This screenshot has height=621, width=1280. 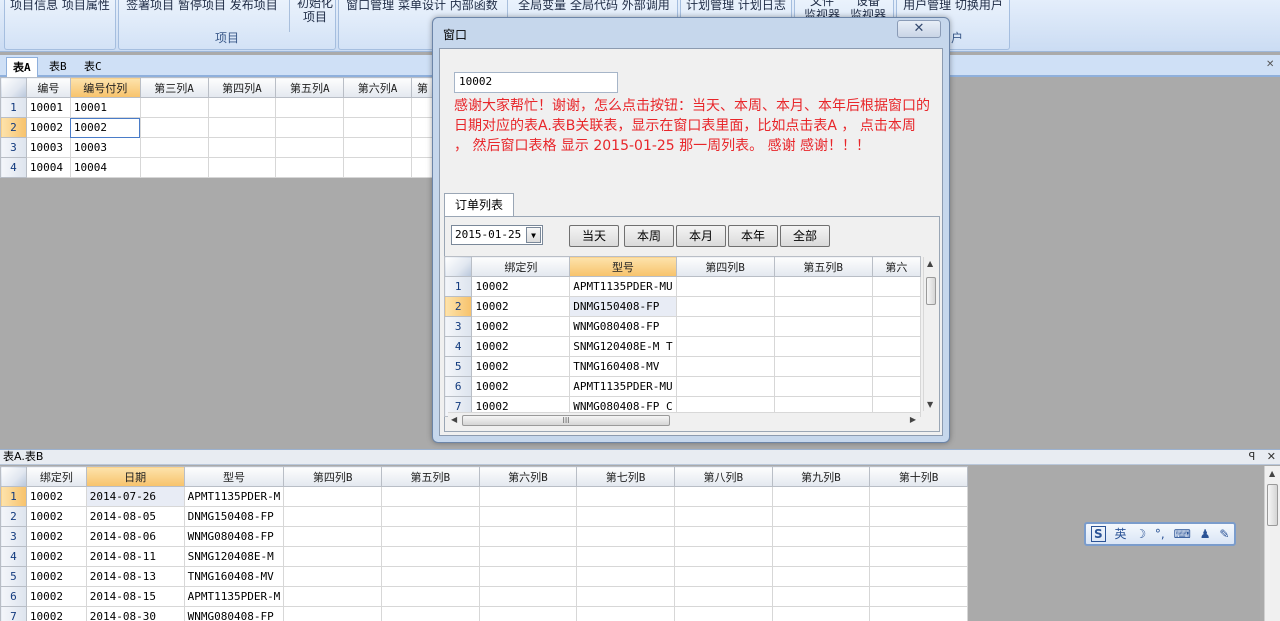 I want to click on this-week-button: 本周, so click(x=649, y=236).